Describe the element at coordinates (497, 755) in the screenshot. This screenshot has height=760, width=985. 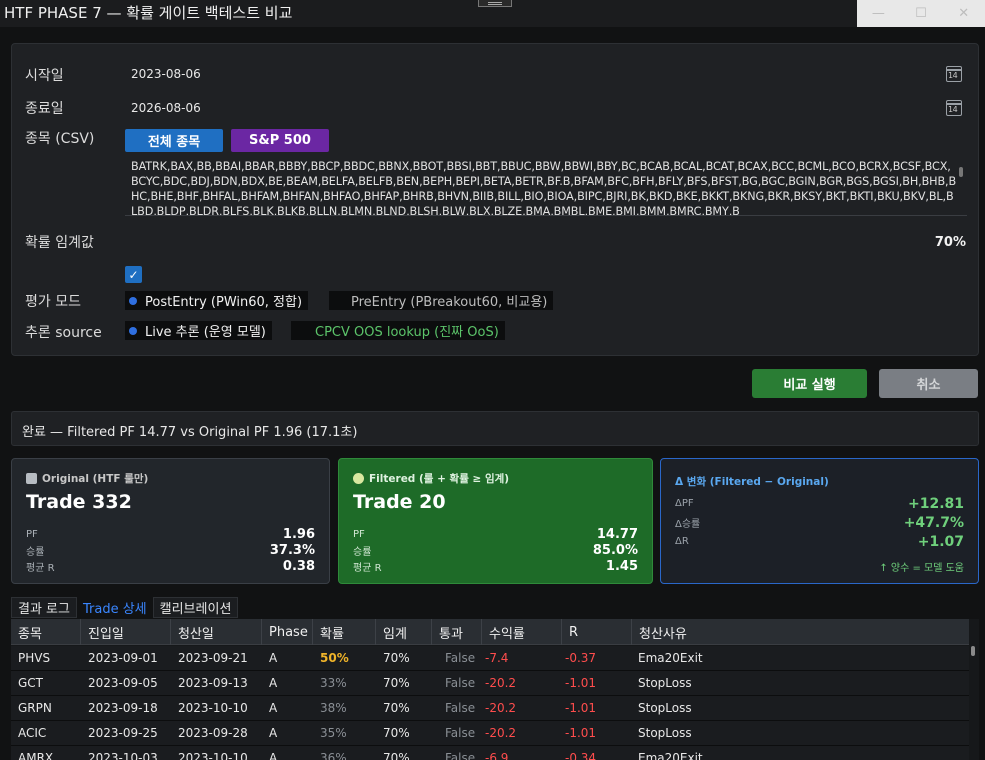
I see `cell-return: -6.9` at that location.